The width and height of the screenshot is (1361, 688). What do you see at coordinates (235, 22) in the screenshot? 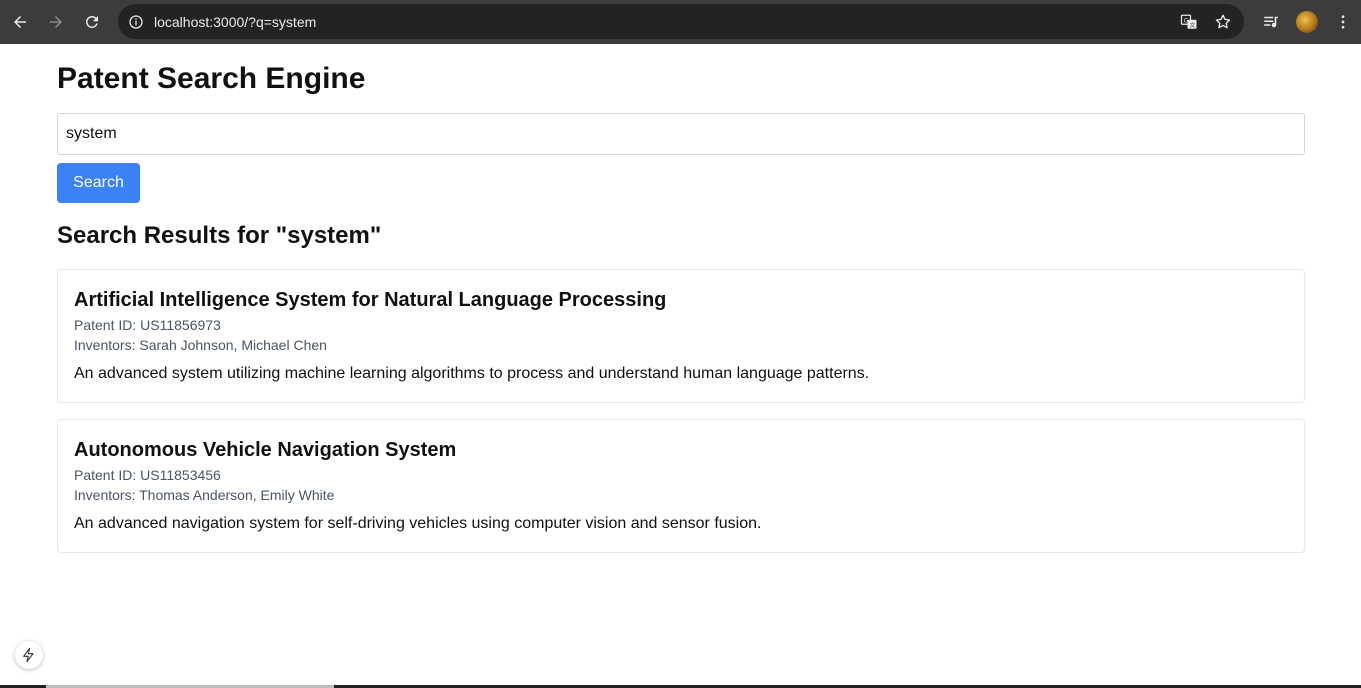
I see `url-text: localhost:3000/?q=system` at bounding box center [235, 22].